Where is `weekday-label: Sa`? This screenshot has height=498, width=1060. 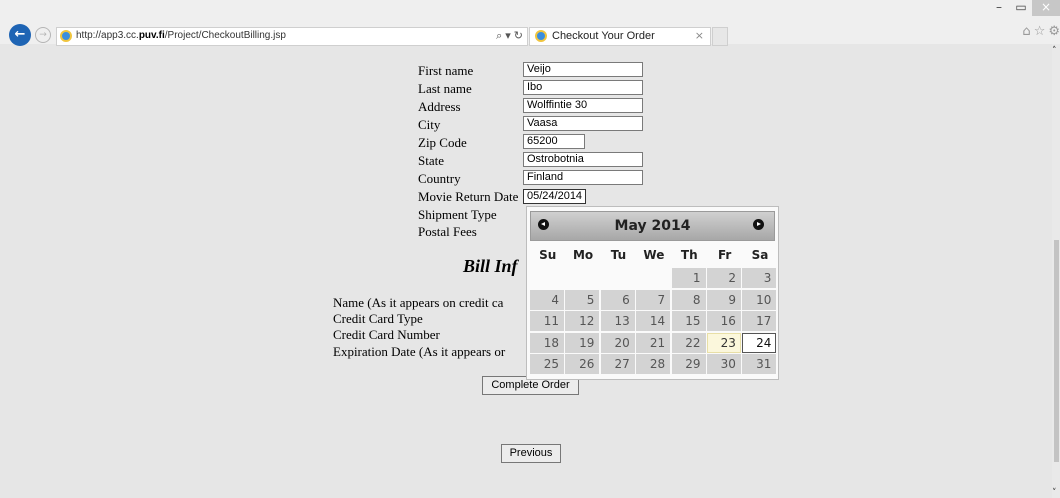
weekday-label: Sa is located at coordinates (760, 255).